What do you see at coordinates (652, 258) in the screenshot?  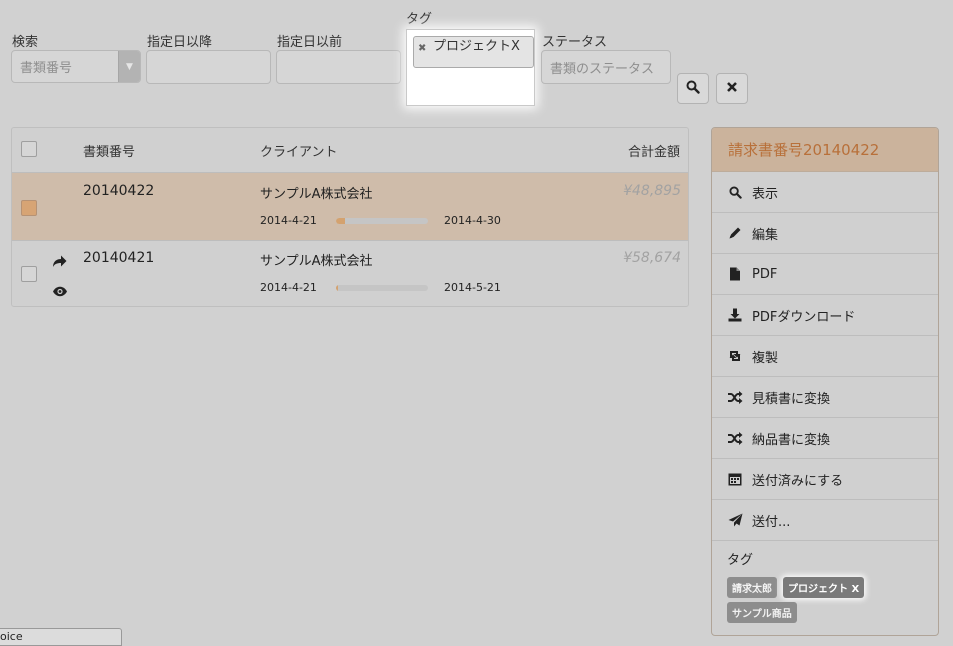 I see `row-amount: ¥58,674` at bounding box center [652, 258].